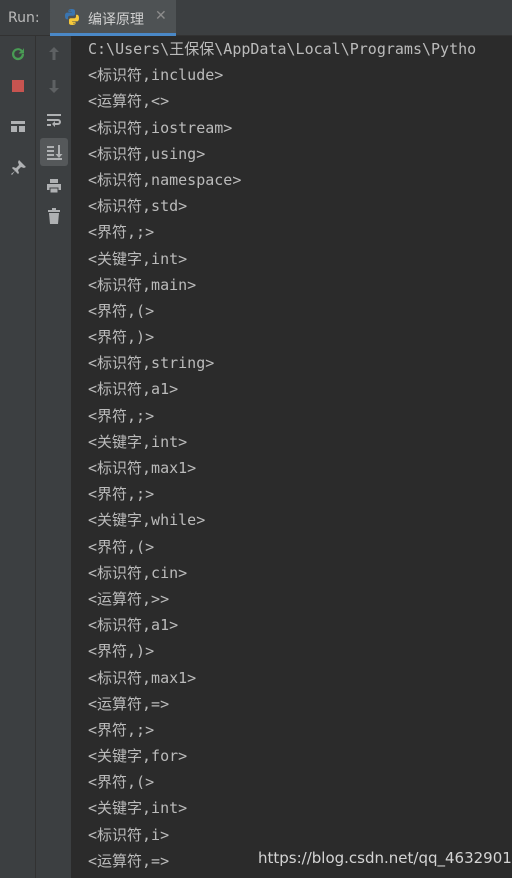 The height and width of the screenshot is (878, 512). Describe the element at coordinates (156, 75) in the screenshot. I see `console-line: <标识符,include>` at that location.